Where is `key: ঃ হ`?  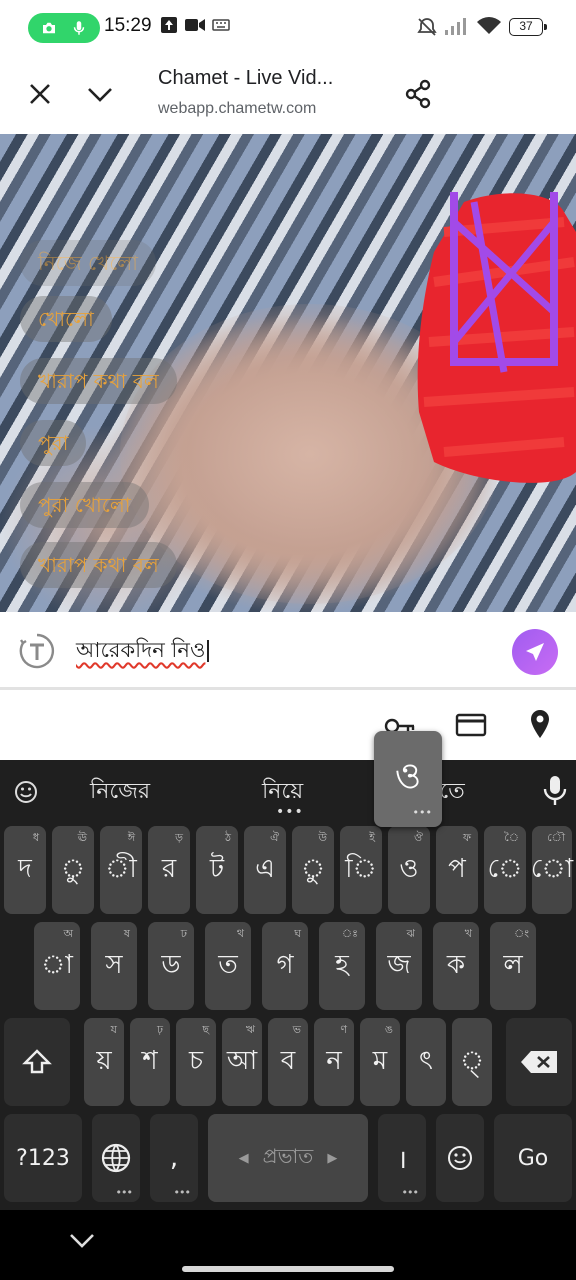 key: ঃ হ is located at coordinates (342, 966).